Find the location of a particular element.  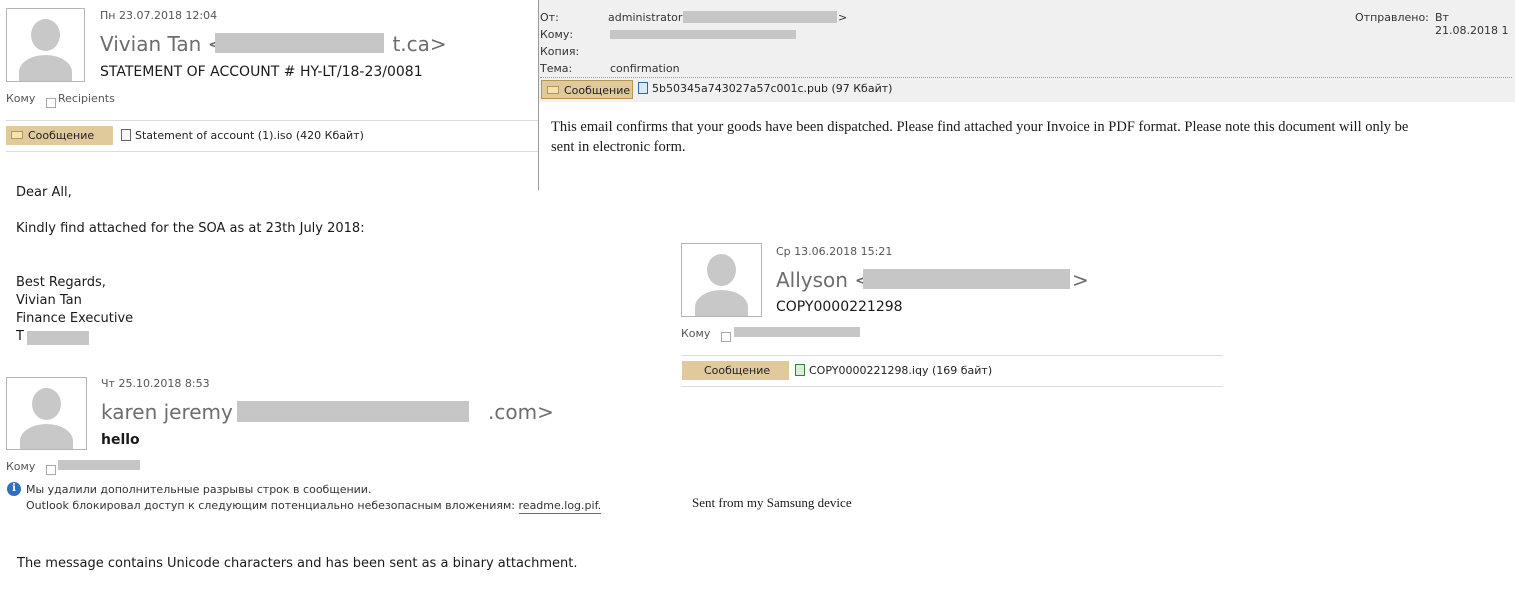

body-regards: Best Regards, is located at coordinates (61, 282).